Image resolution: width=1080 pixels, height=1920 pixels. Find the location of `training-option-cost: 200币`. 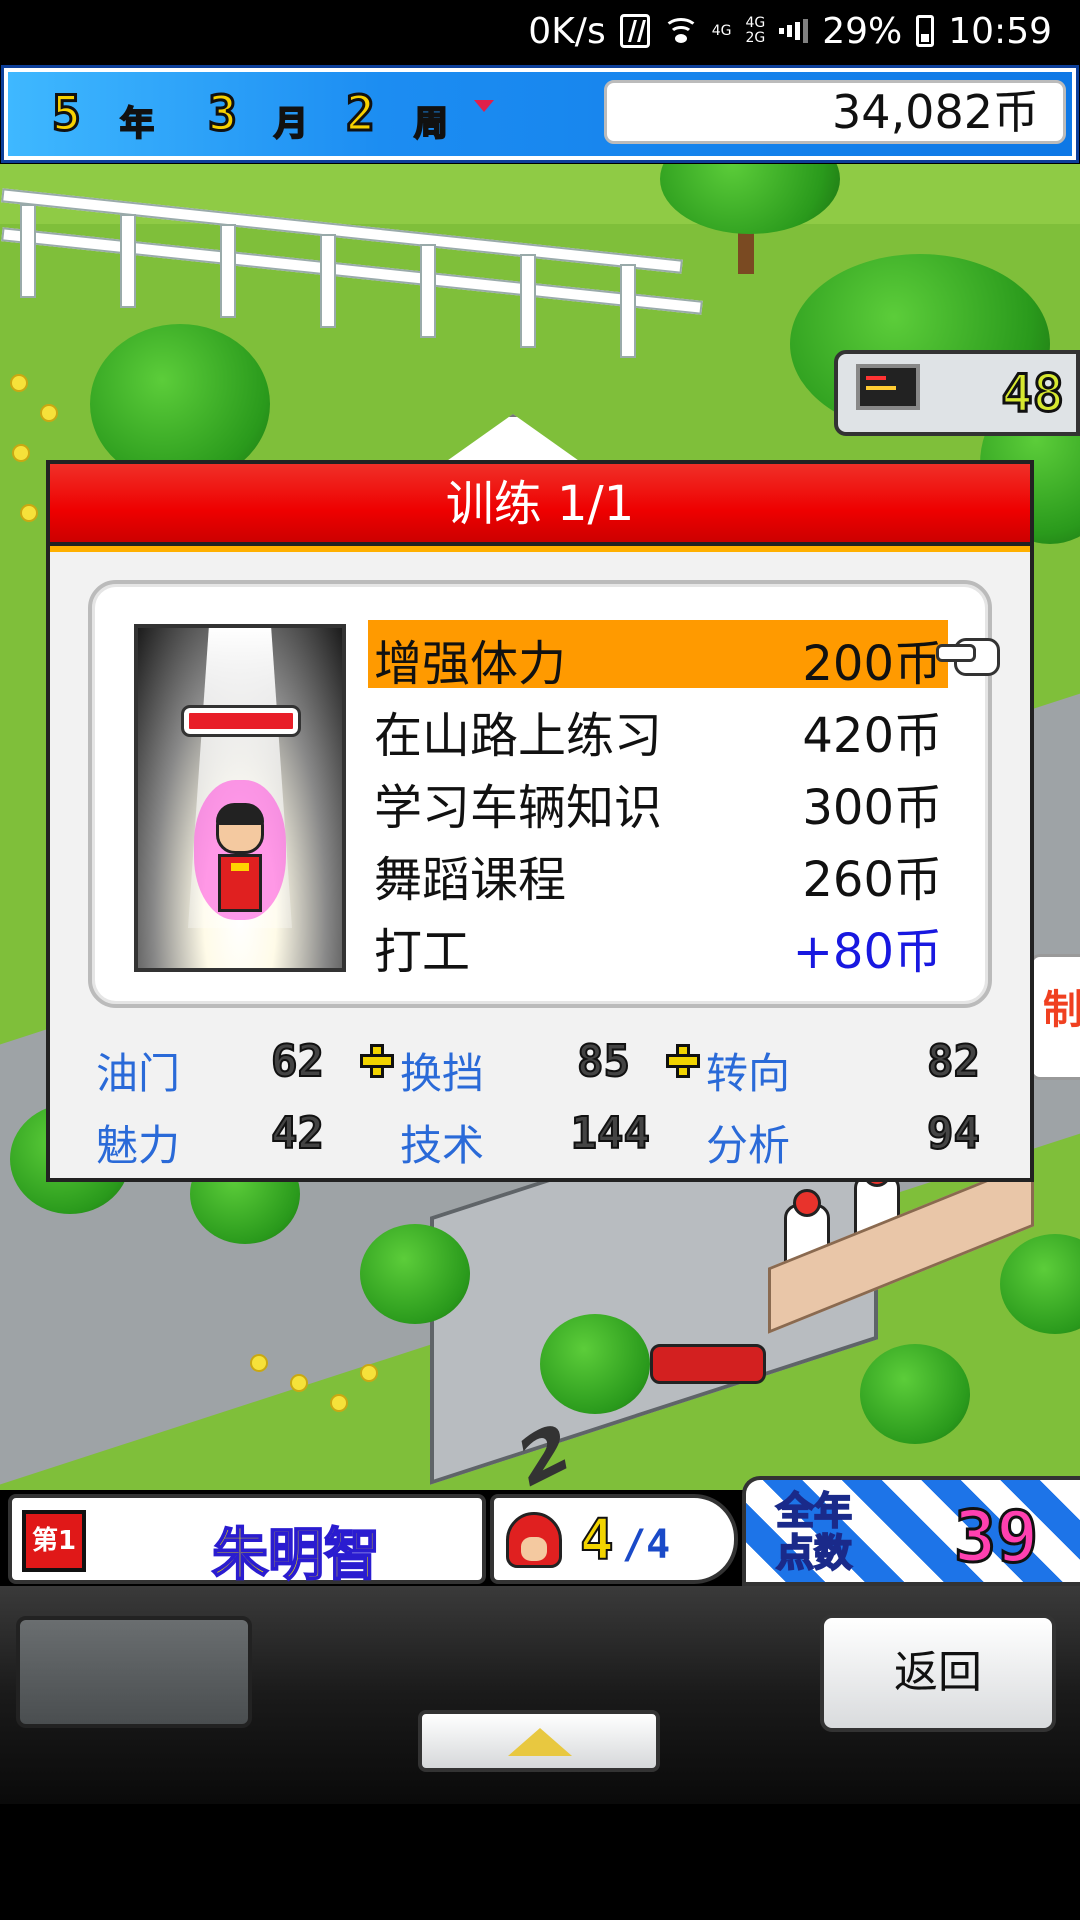

training-option-cost: 200币 is located at coordinates (872, 664).